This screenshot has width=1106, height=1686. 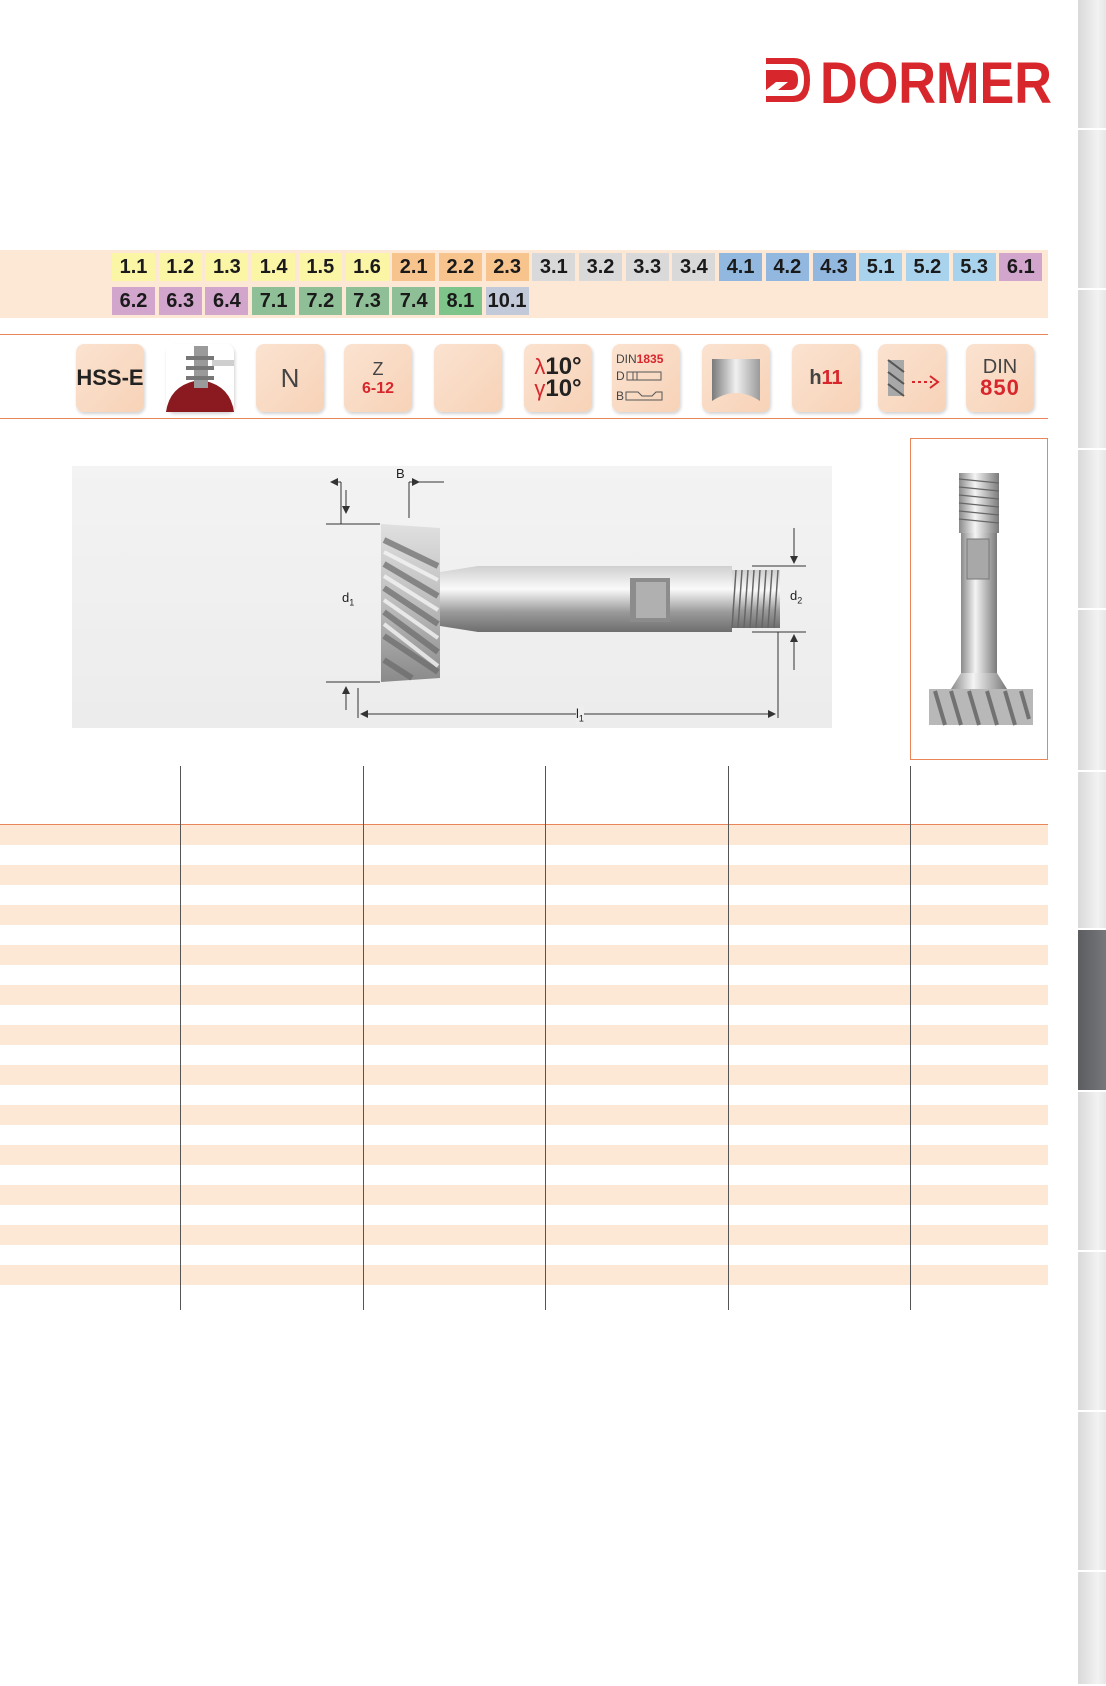 I want to click on material-group-chip: 1.4, so click(x=274, y=267).